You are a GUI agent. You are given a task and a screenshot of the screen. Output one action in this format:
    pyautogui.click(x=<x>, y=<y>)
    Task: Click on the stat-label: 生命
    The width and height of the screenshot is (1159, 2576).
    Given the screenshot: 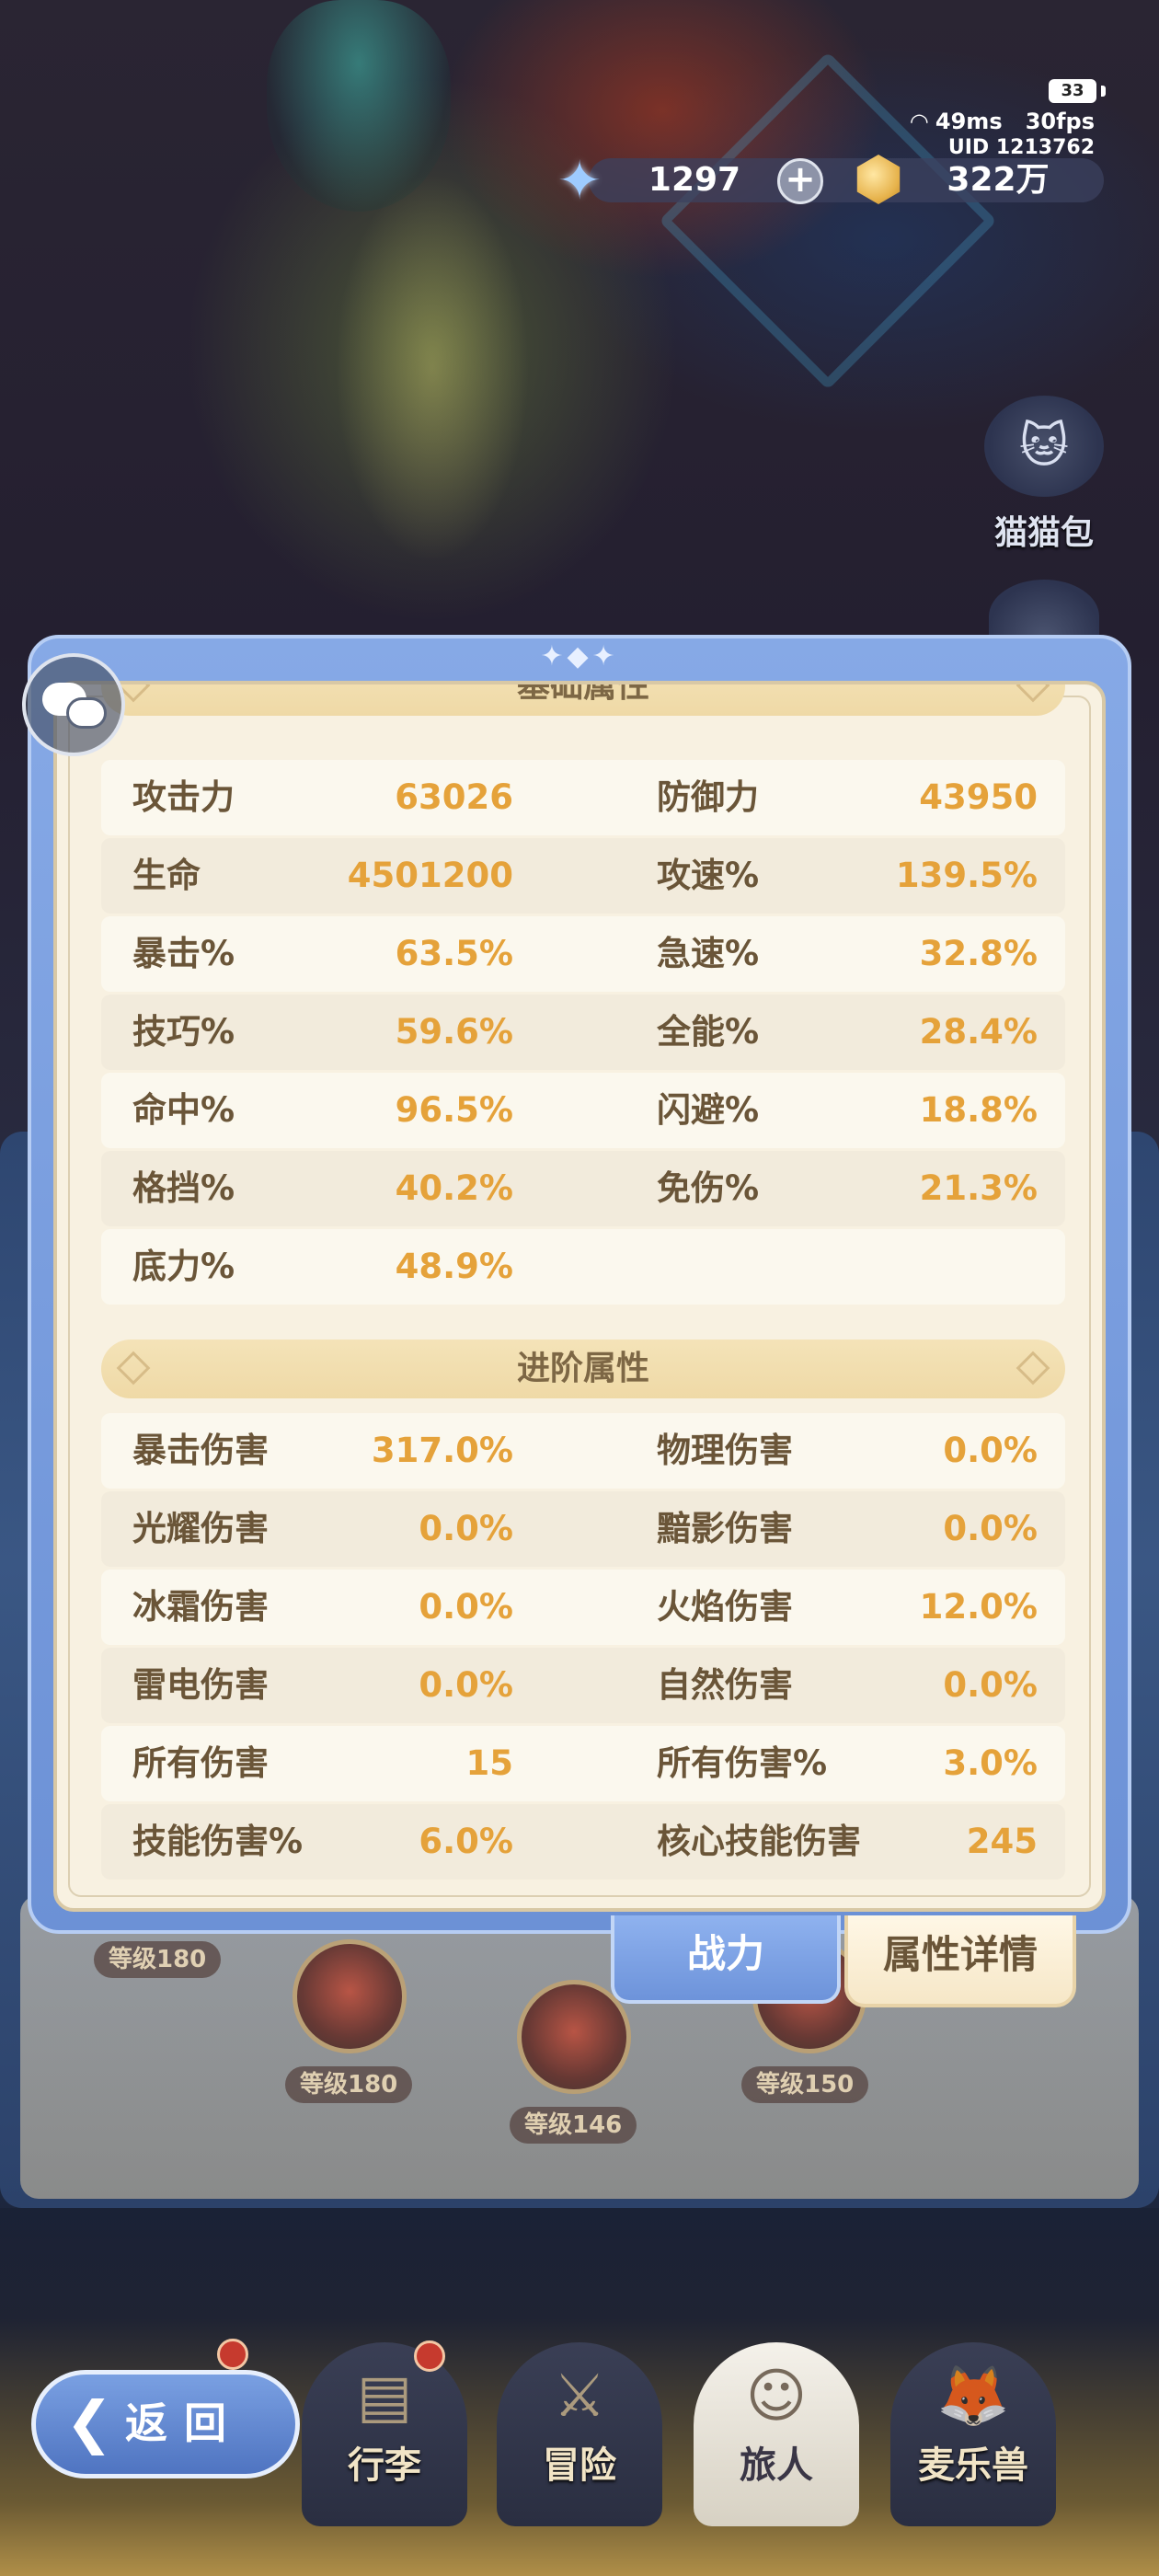 What is the action you would take?
    pyautogui.click(x=166, y=875)
    